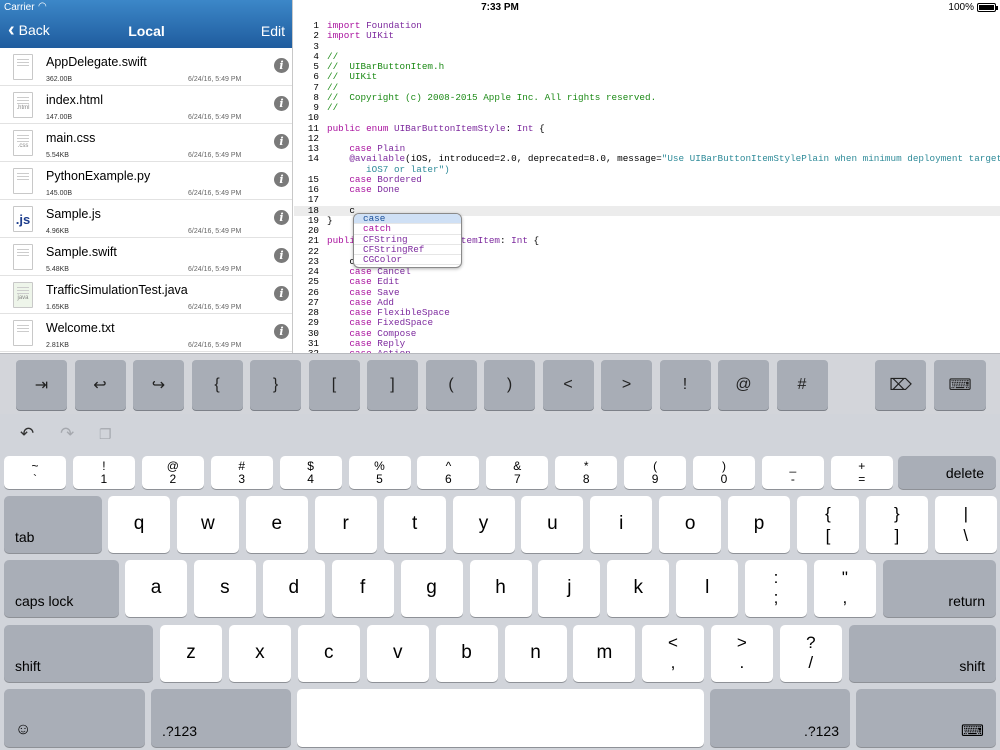  Describe the element at coordinates (810, 653) in the screenshot. I see `symbol-key: ? /` at that location.